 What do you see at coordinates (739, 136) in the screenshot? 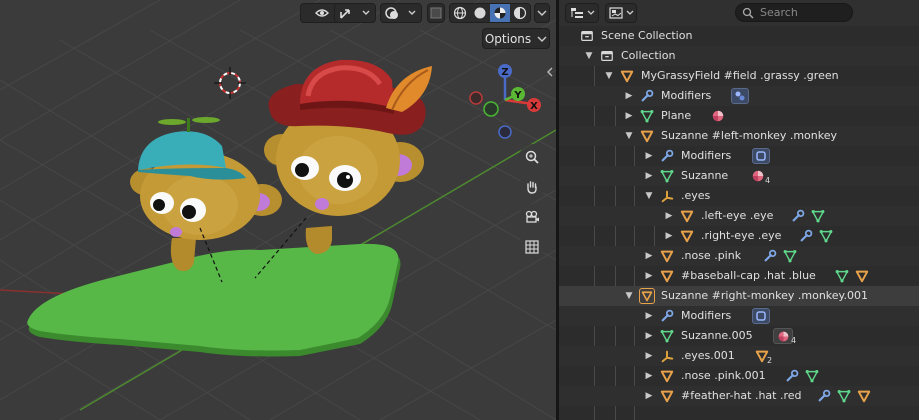
I see `tree-row-left-monkey: ▼ Suzanne #left-monkey .monkey` at bounding box center [739, 136].